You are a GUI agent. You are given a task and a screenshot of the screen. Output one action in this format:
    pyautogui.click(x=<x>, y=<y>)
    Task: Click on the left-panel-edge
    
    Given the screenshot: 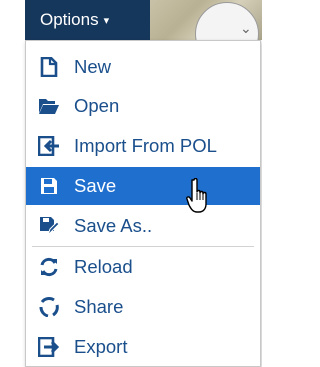 What is the action you would take?
    pyautogui.click(x=12, y=183)
    